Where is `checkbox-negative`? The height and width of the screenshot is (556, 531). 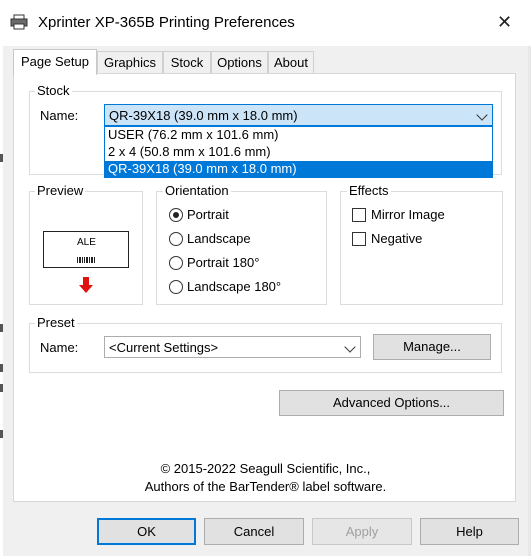
checkbox-negative is located at coordinates (359, 239).